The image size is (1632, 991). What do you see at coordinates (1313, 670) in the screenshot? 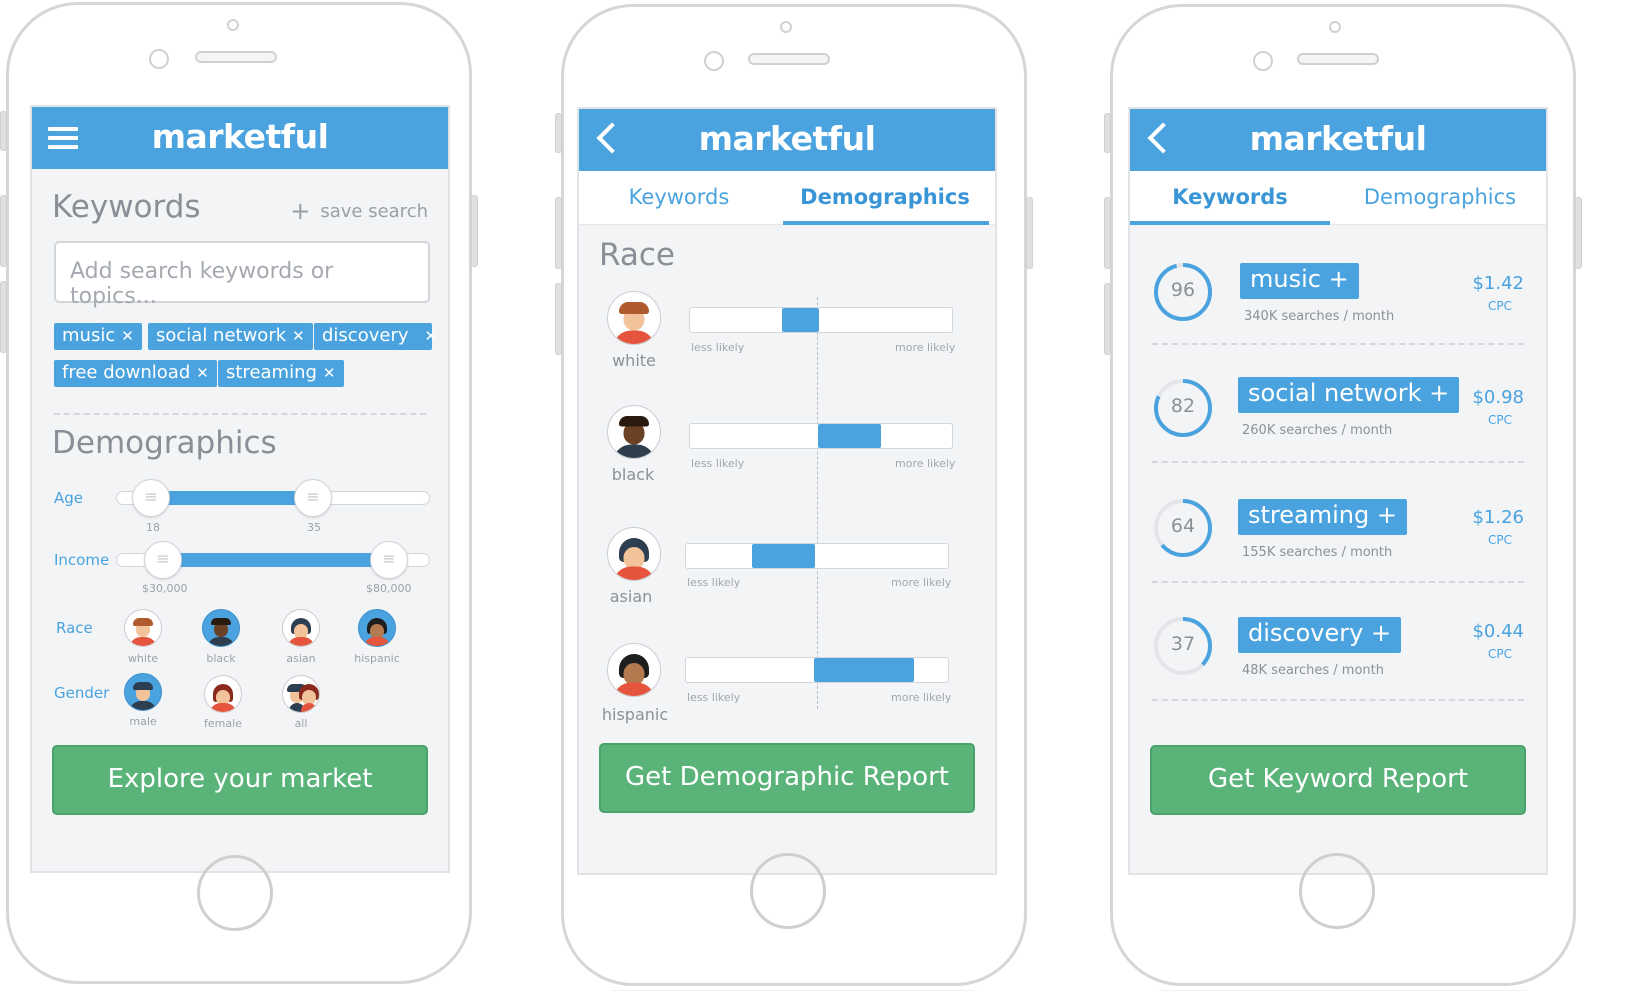
I see `search-volume: 48K searches / month` at bounding box center [1313, 670].